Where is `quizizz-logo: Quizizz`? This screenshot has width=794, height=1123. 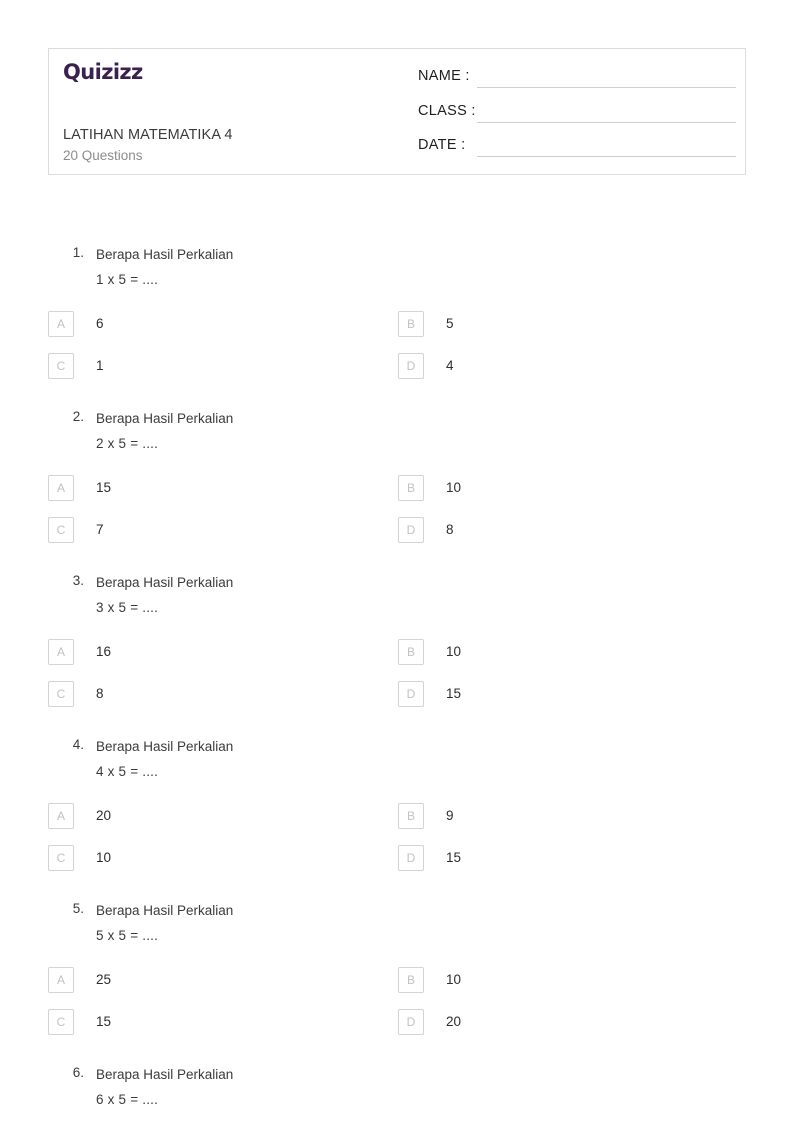 quizizz-logo: Quizizz is located at coordinates (103, 72).